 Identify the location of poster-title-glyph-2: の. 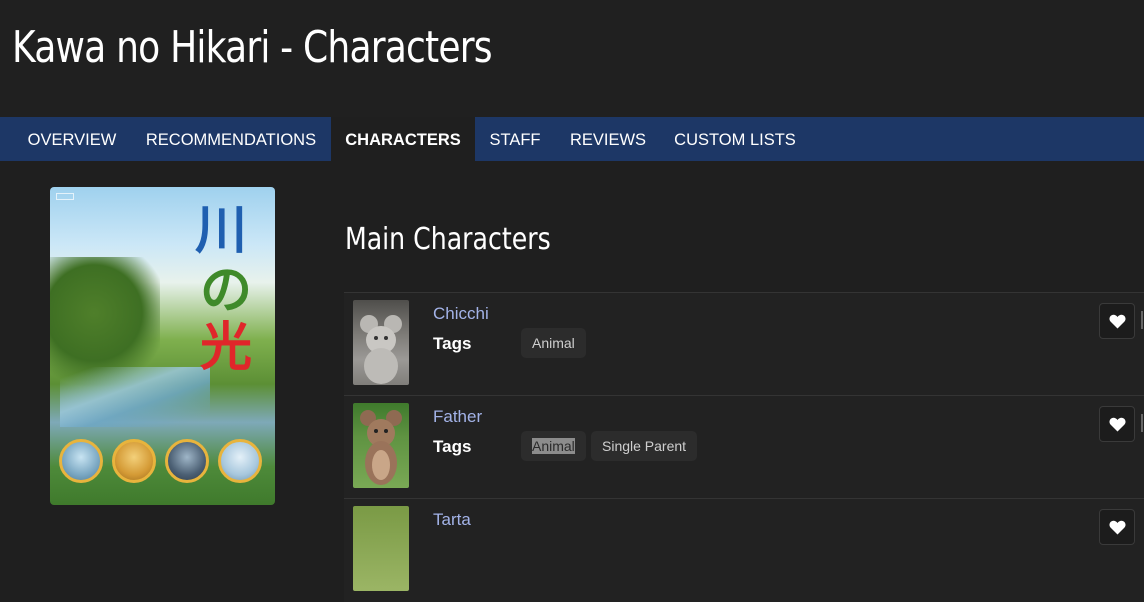
(226, 290).